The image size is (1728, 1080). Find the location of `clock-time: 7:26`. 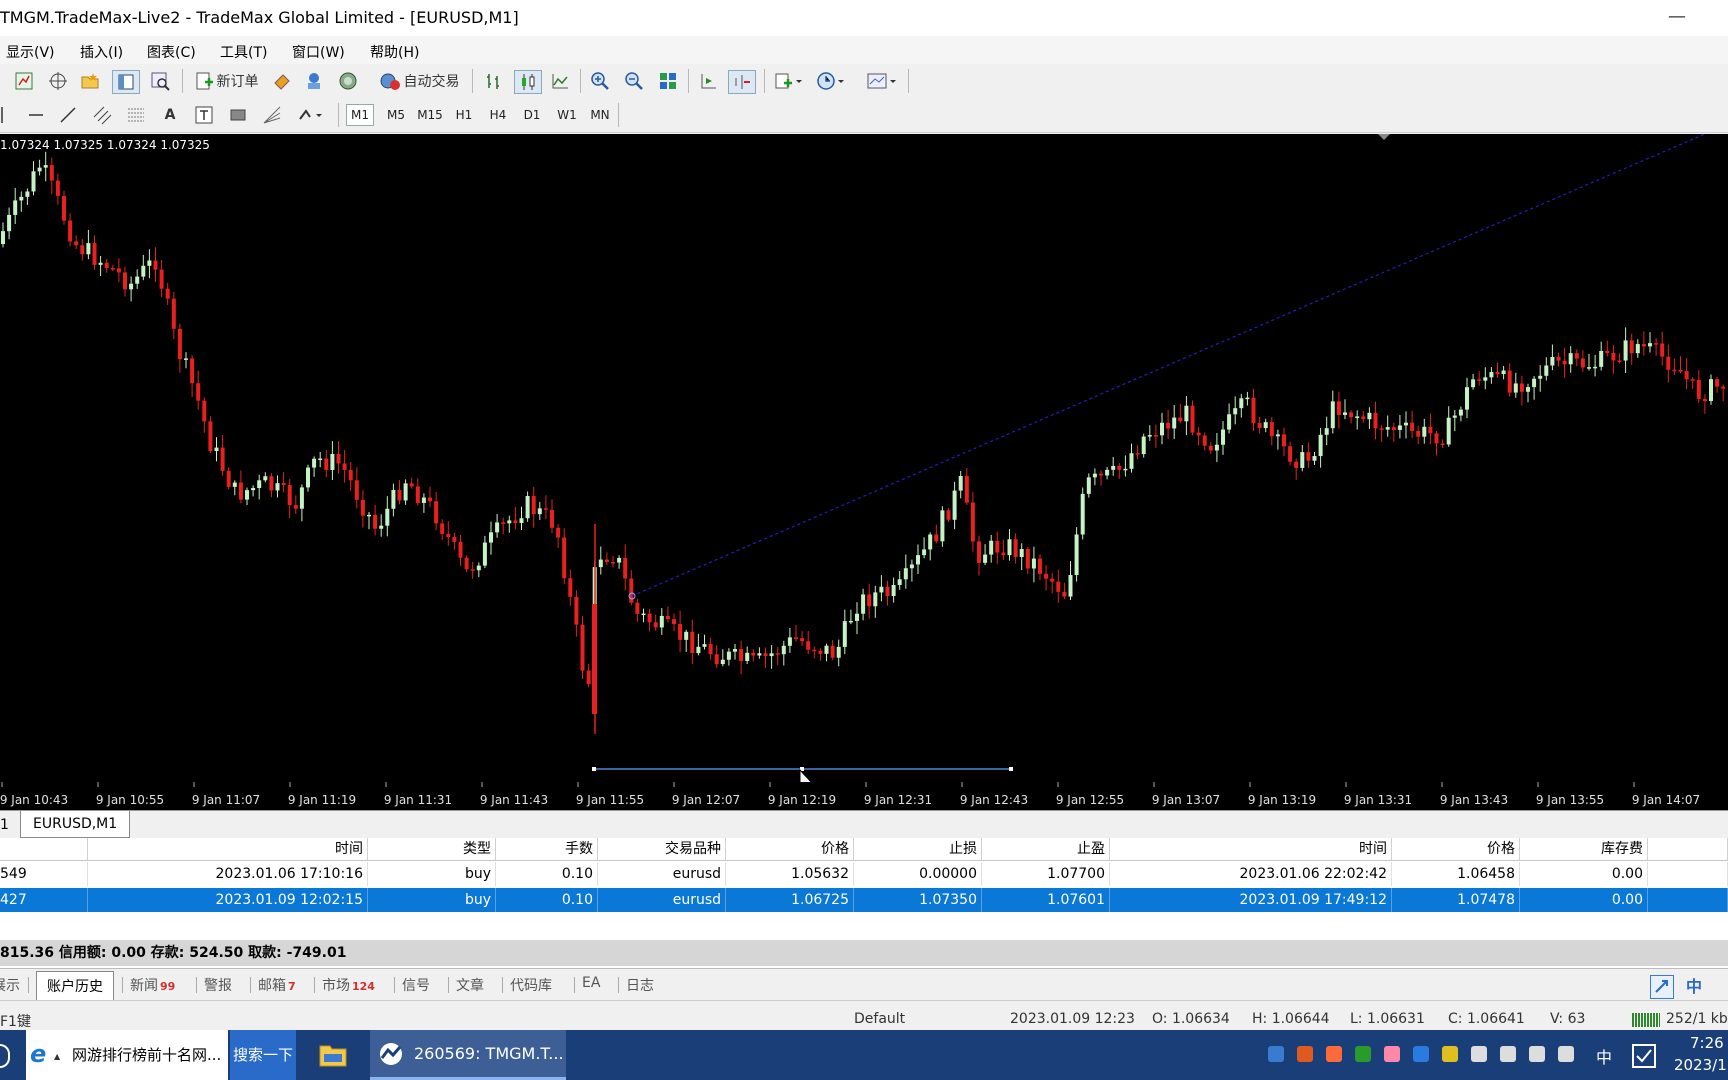

clock-time: 7:26 is located at coordinates (1707, 1043).